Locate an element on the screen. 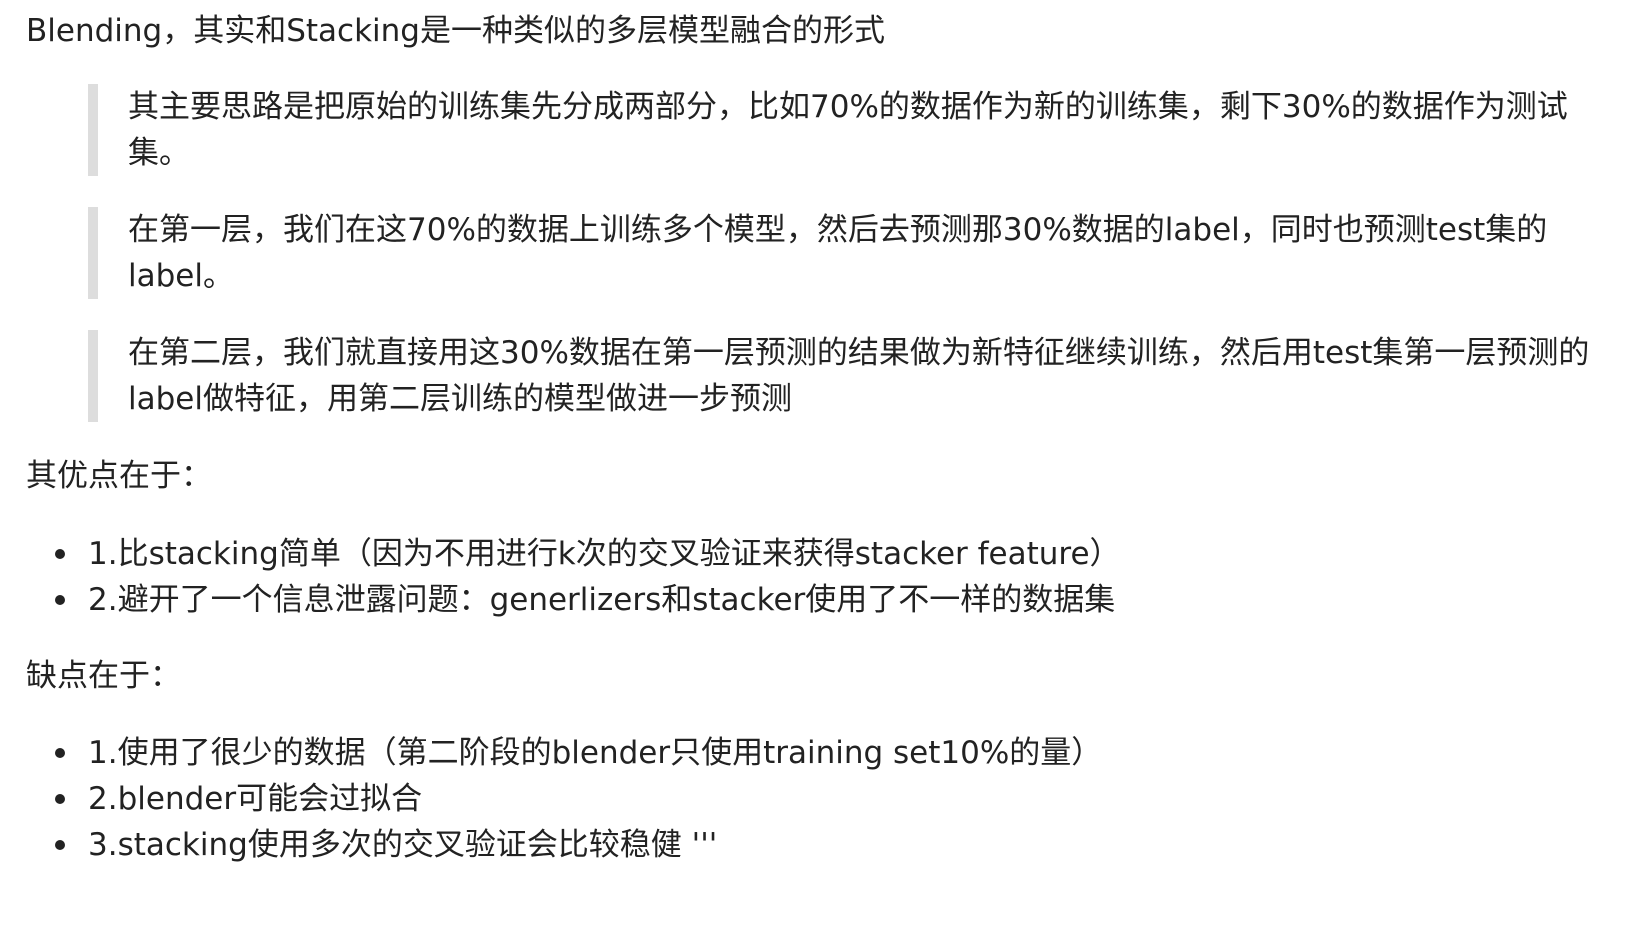 Image resolution: width=1632 pixels, height=934 pixels. advantages-heading: 其优点在于： is located at coordinates (119, 476).